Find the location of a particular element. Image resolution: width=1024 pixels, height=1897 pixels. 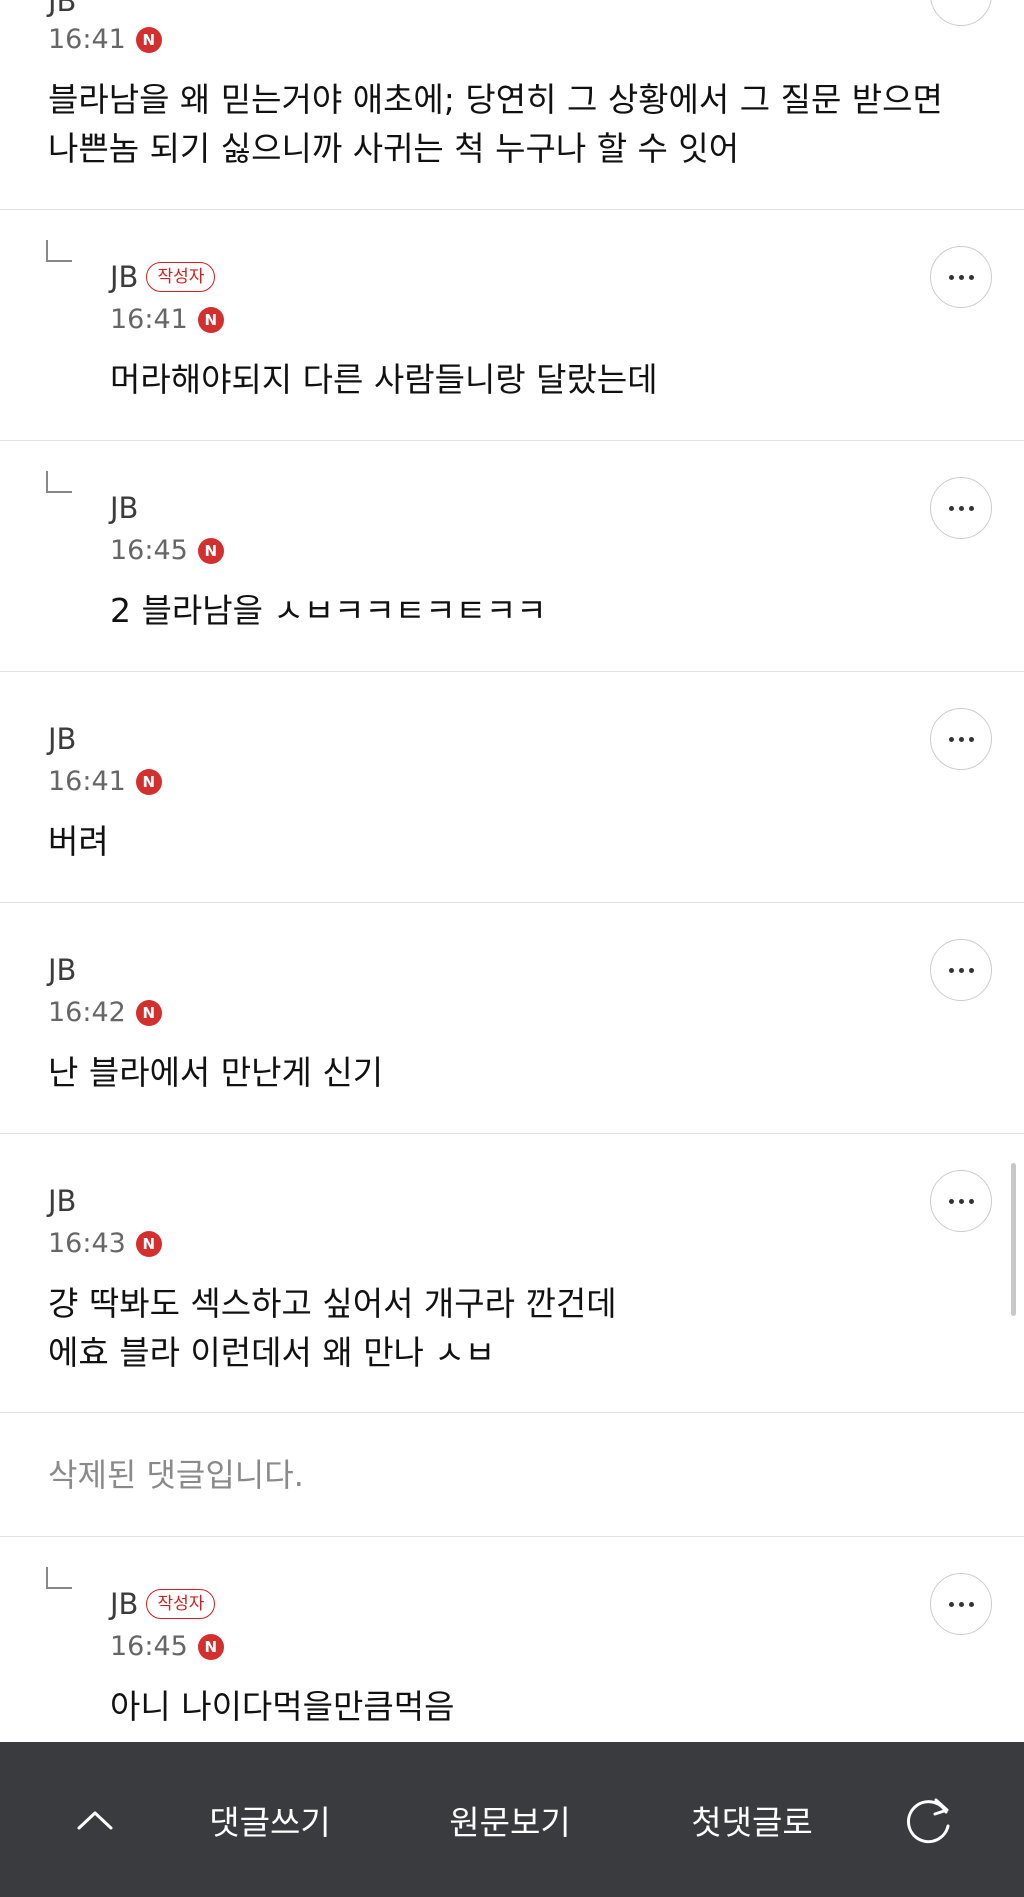

bottom-action-bar: 댓글쓰기 원문보기 첫댓글로 is located at coordinates (512, 1819).